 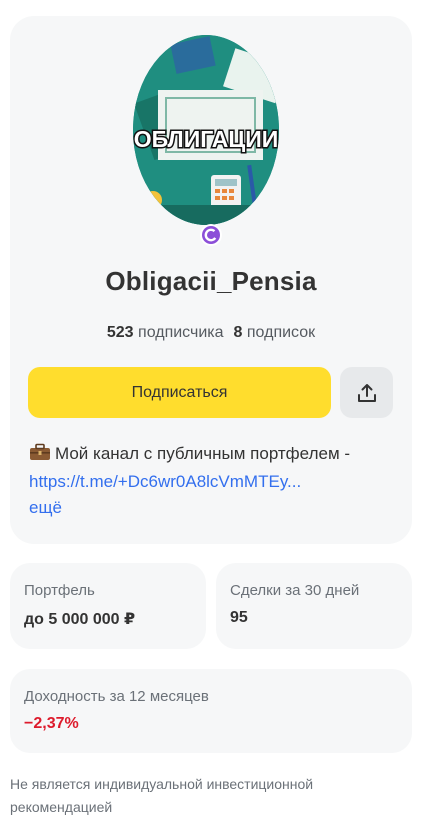 What do you see at coordinates (238, 332) in the screenshot?
I see `following-count: 8` at bounding box center [238, 332].